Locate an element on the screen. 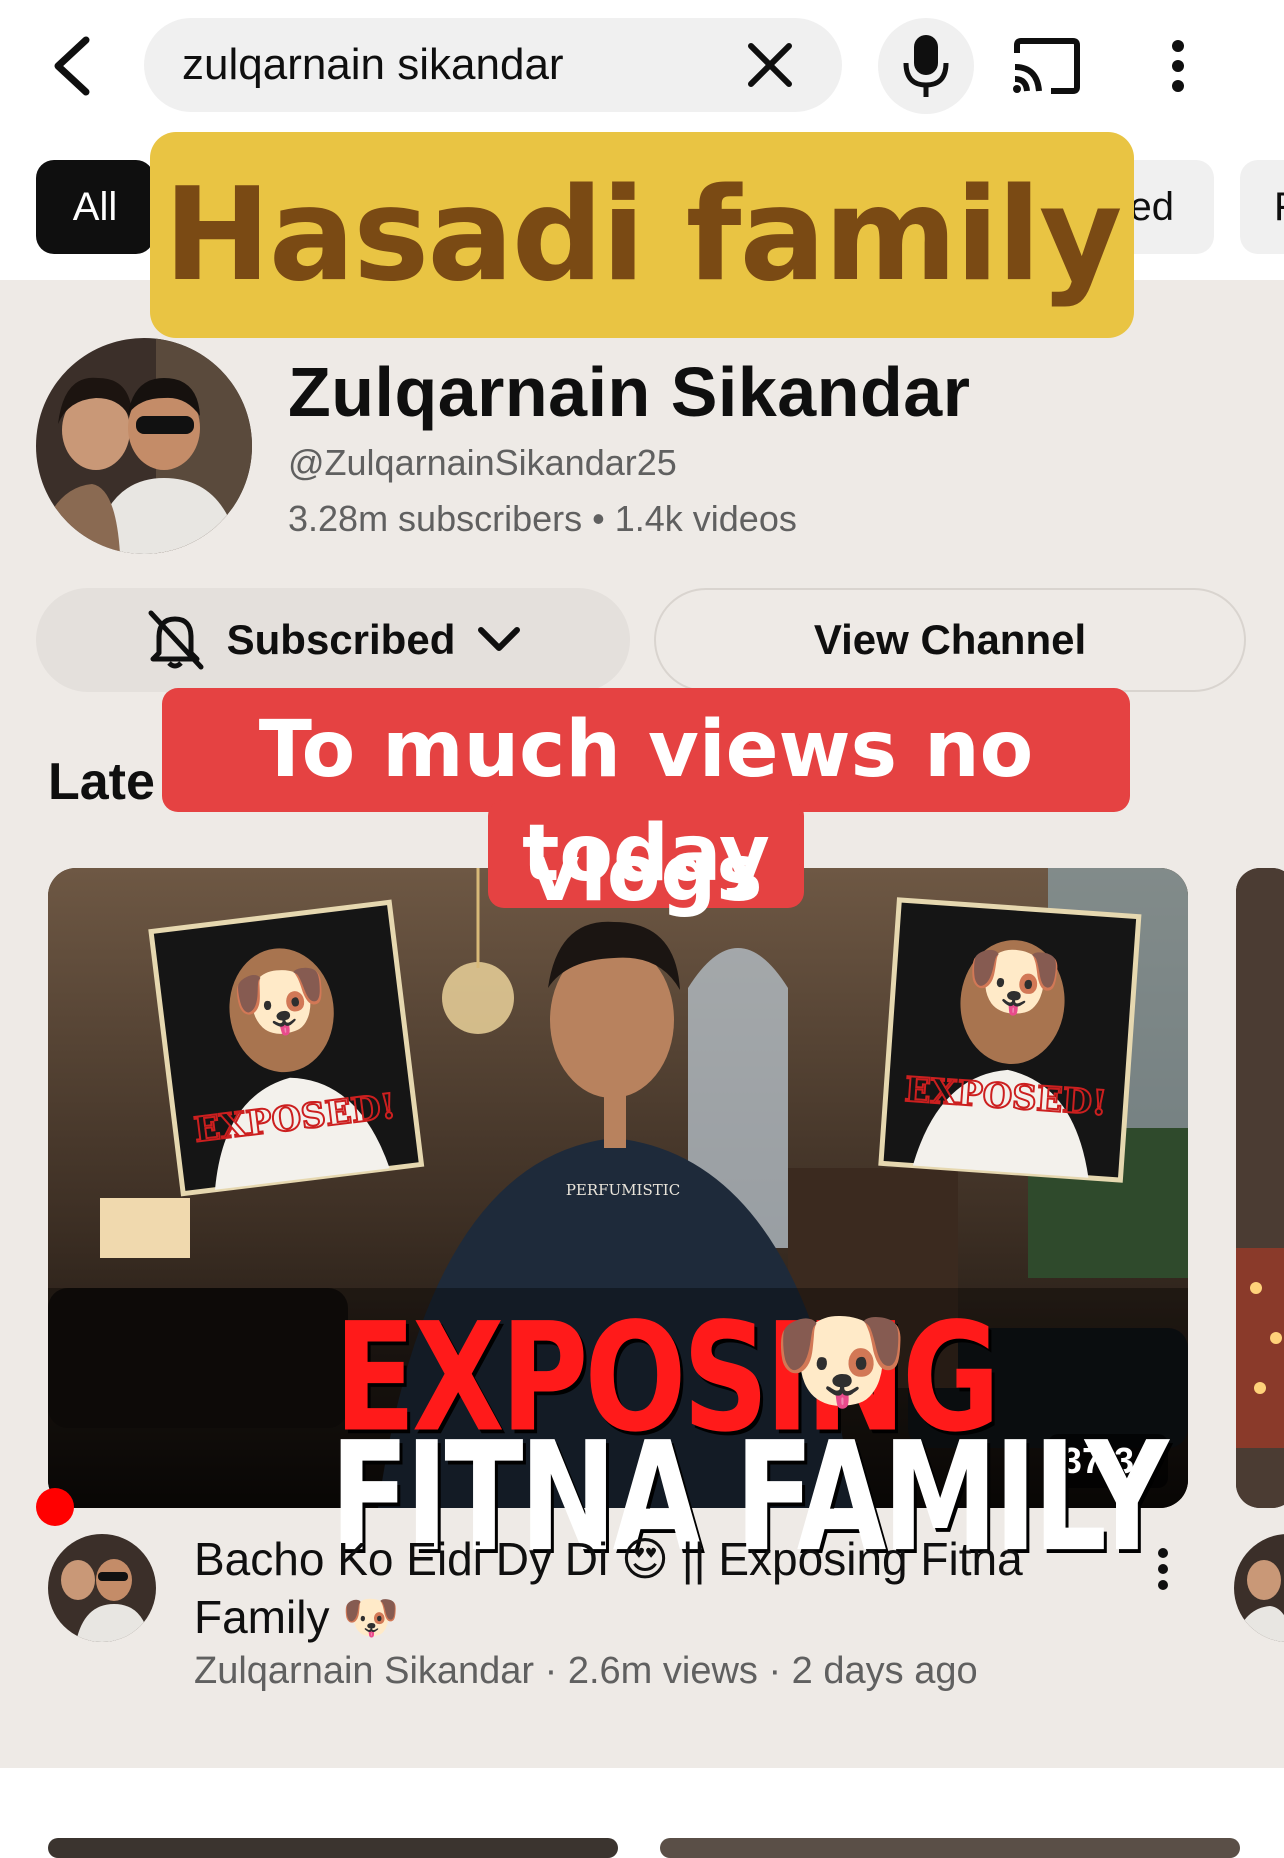 This screenshot has height=1858, width=1284. next-thumbnail-artwork is located at coordinates (1260, 1188).